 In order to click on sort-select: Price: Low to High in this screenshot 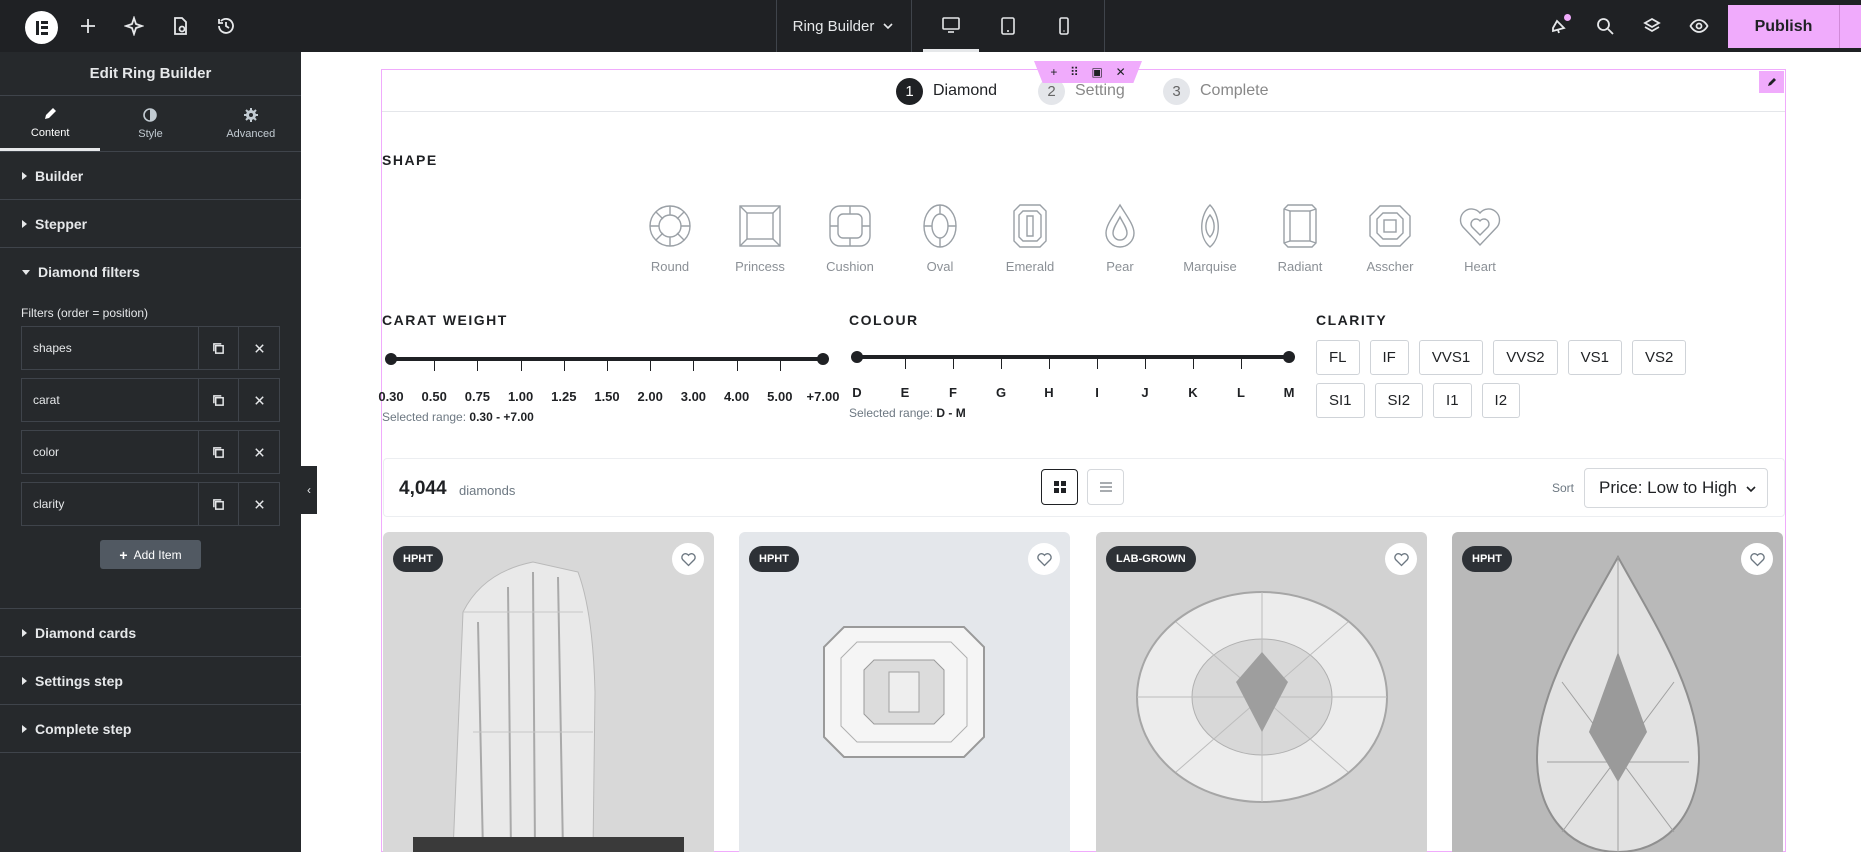, I will do `click(1676, 488)`.